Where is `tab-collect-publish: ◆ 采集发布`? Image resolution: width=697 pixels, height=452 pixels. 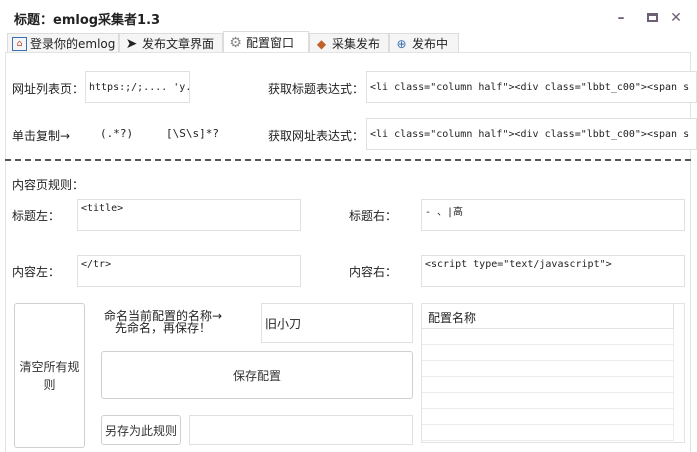
tab-collect-publish: ◆ 采集发布 is located at coordinates (349, 43).